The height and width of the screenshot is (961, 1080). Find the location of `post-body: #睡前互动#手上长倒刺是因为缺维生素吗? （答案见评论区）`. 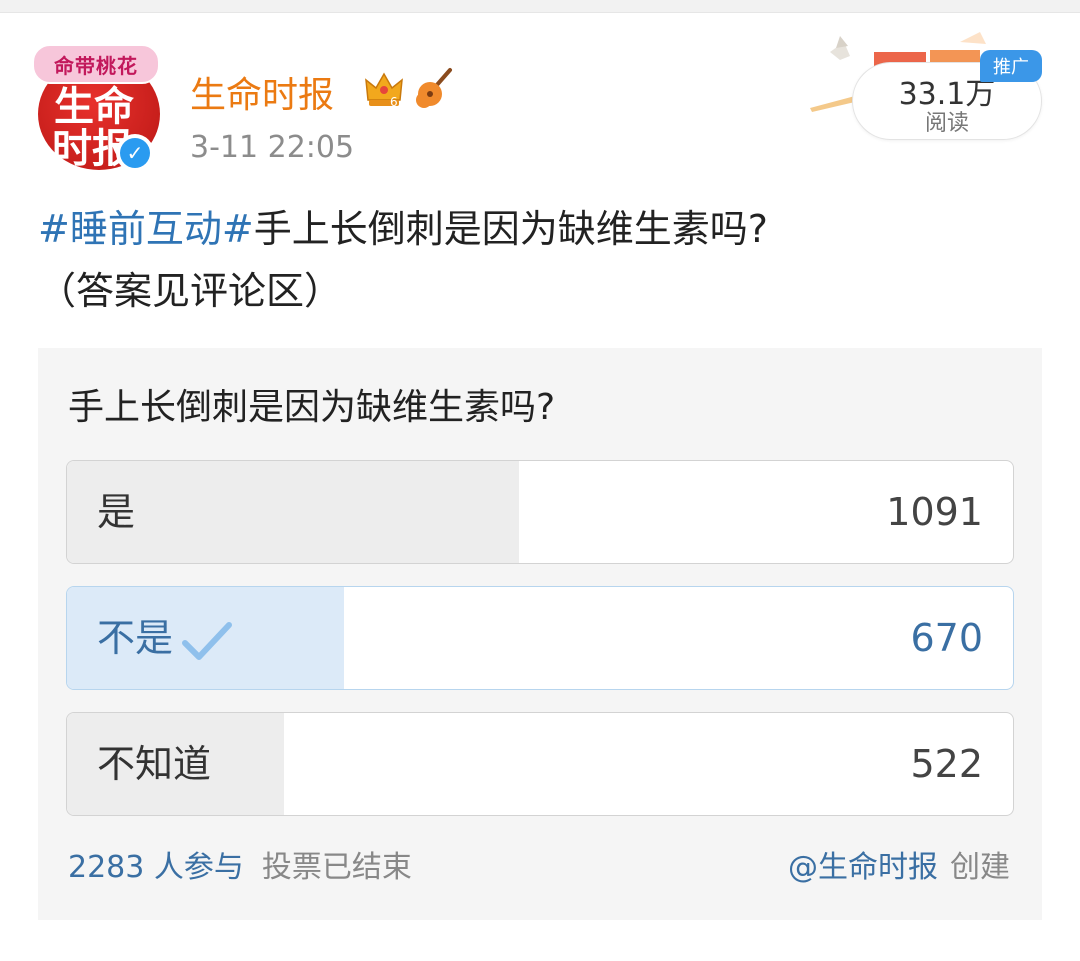

post-body: #睡前互动#手上长倒刺是因为缺维生素吗? （答案见评论区） is located at coordinates (538, 260).